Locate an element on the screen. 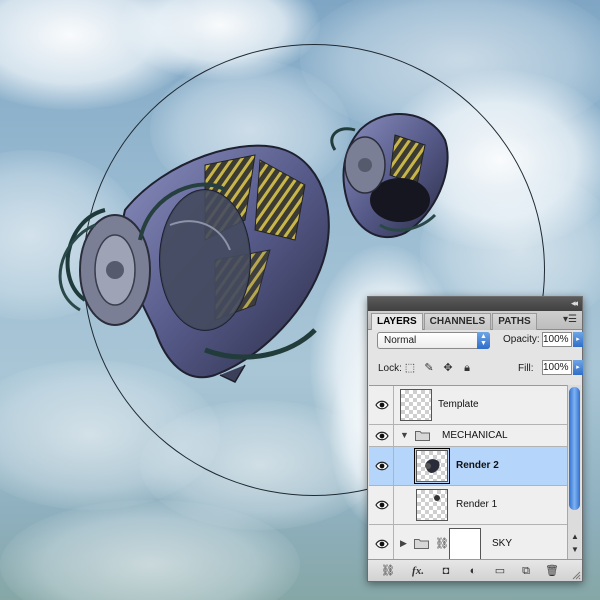 This screenshot has height=600, width=600. scroll-down-icon: ▼ is located at coordinates (575, 550).